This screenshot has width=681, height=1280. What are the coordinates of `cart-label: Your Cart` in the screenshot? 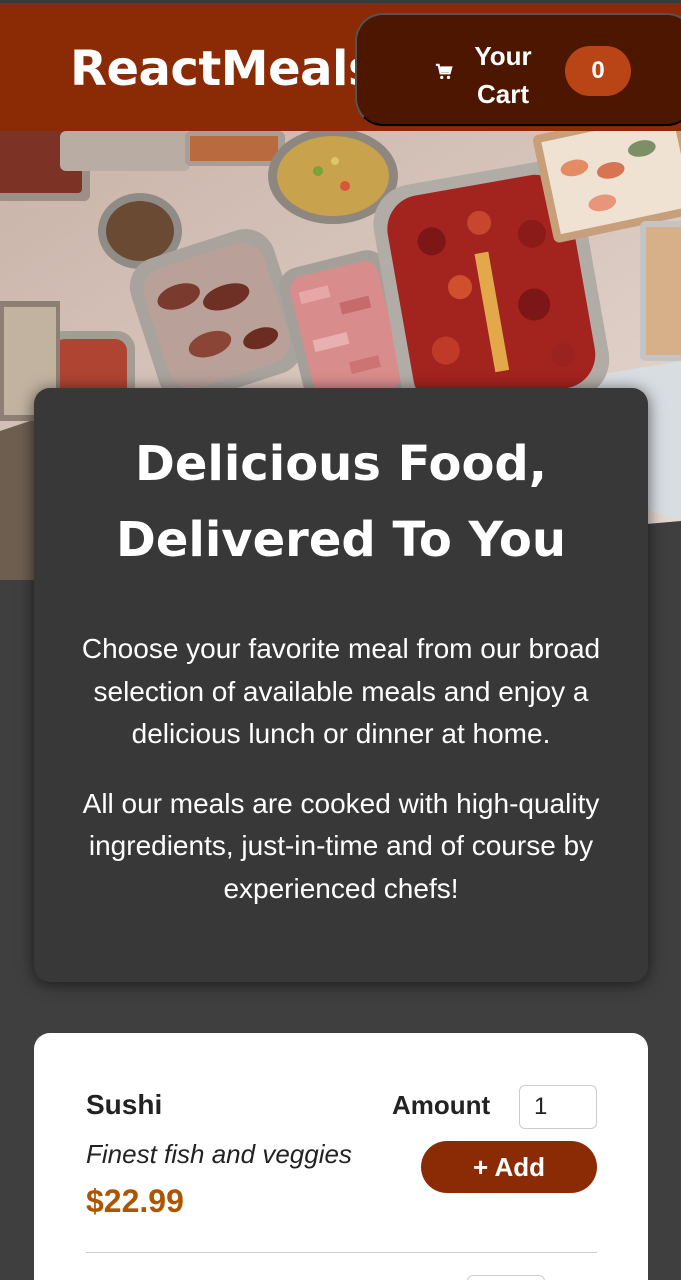 It's located at (503, 75).